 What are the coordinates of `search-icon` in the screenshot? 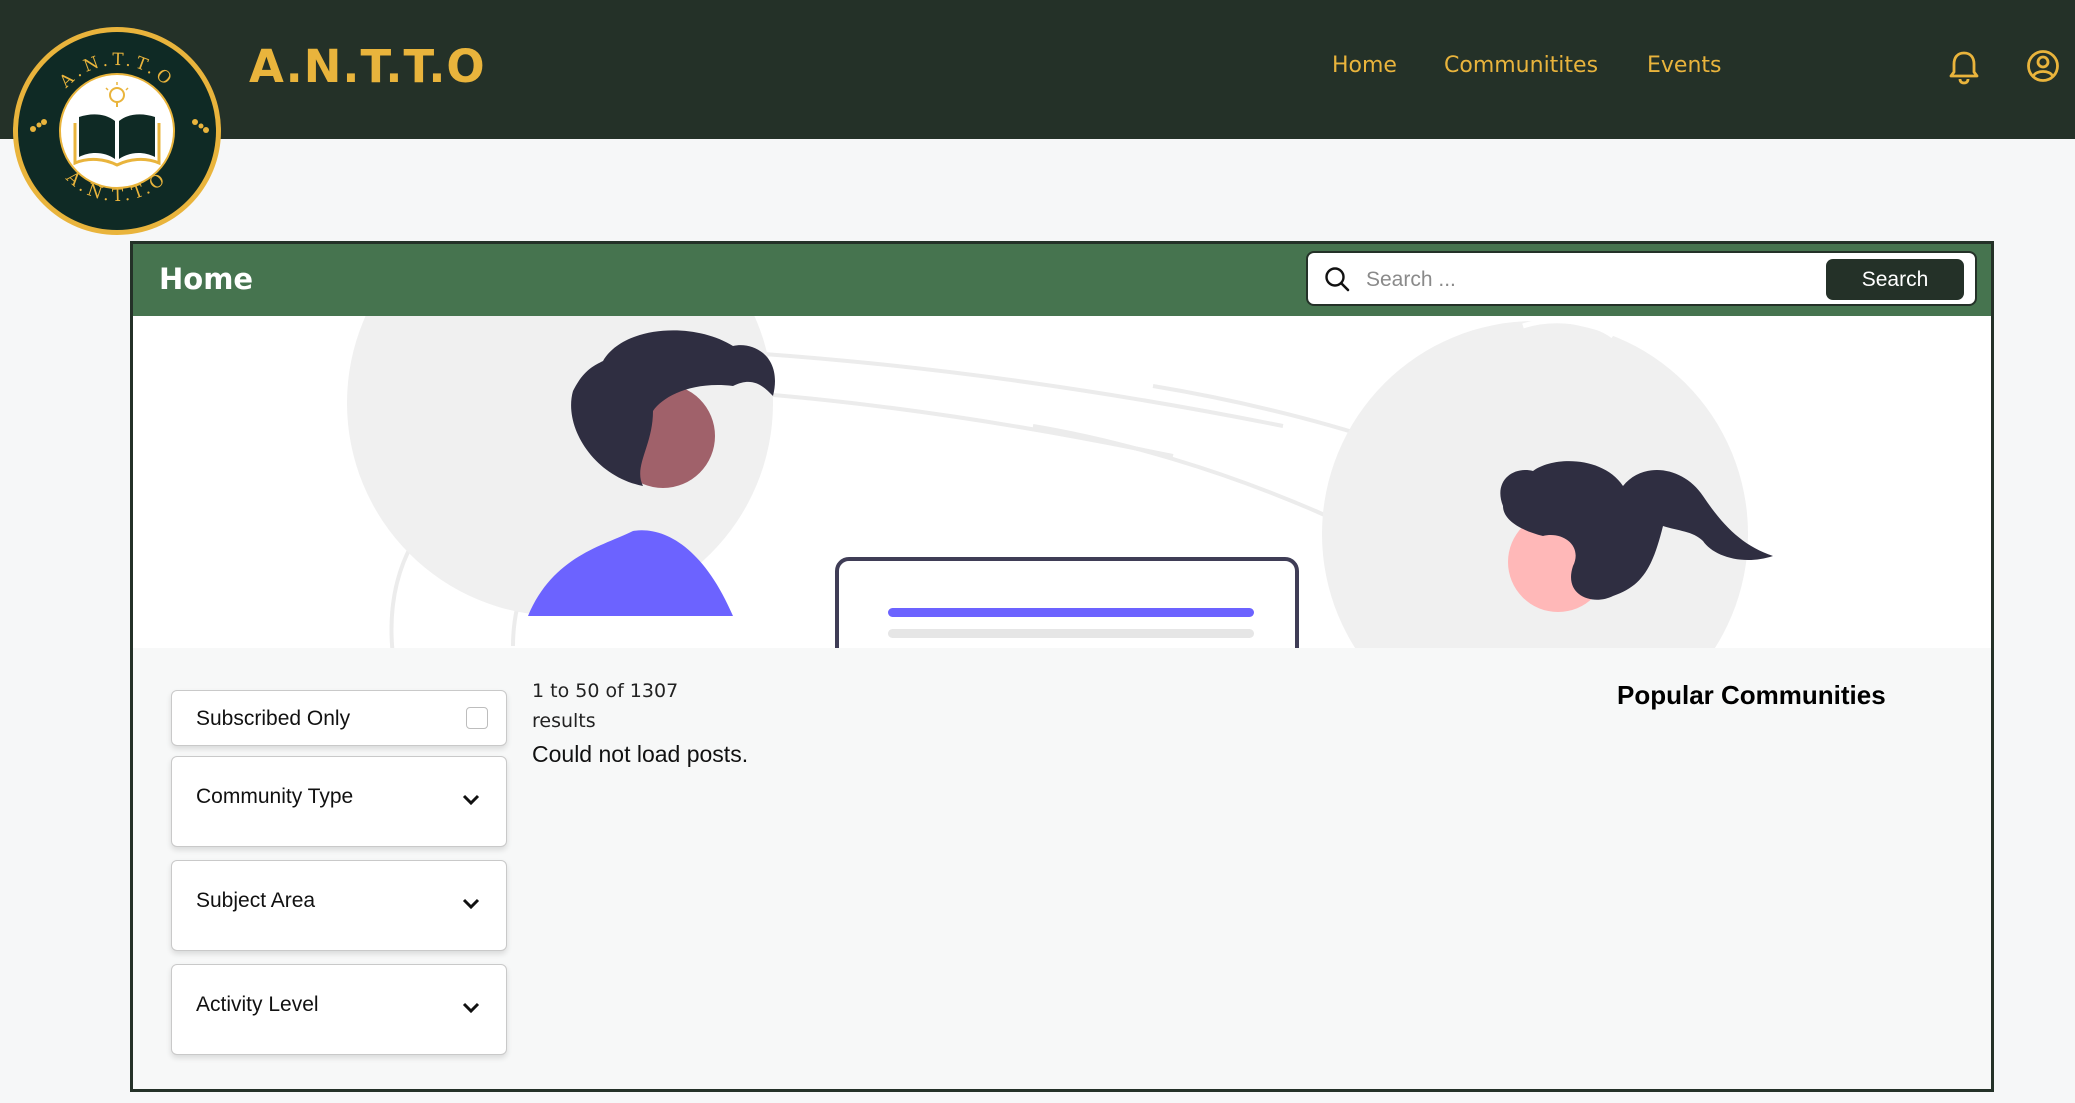 It's located at (1337, 281).